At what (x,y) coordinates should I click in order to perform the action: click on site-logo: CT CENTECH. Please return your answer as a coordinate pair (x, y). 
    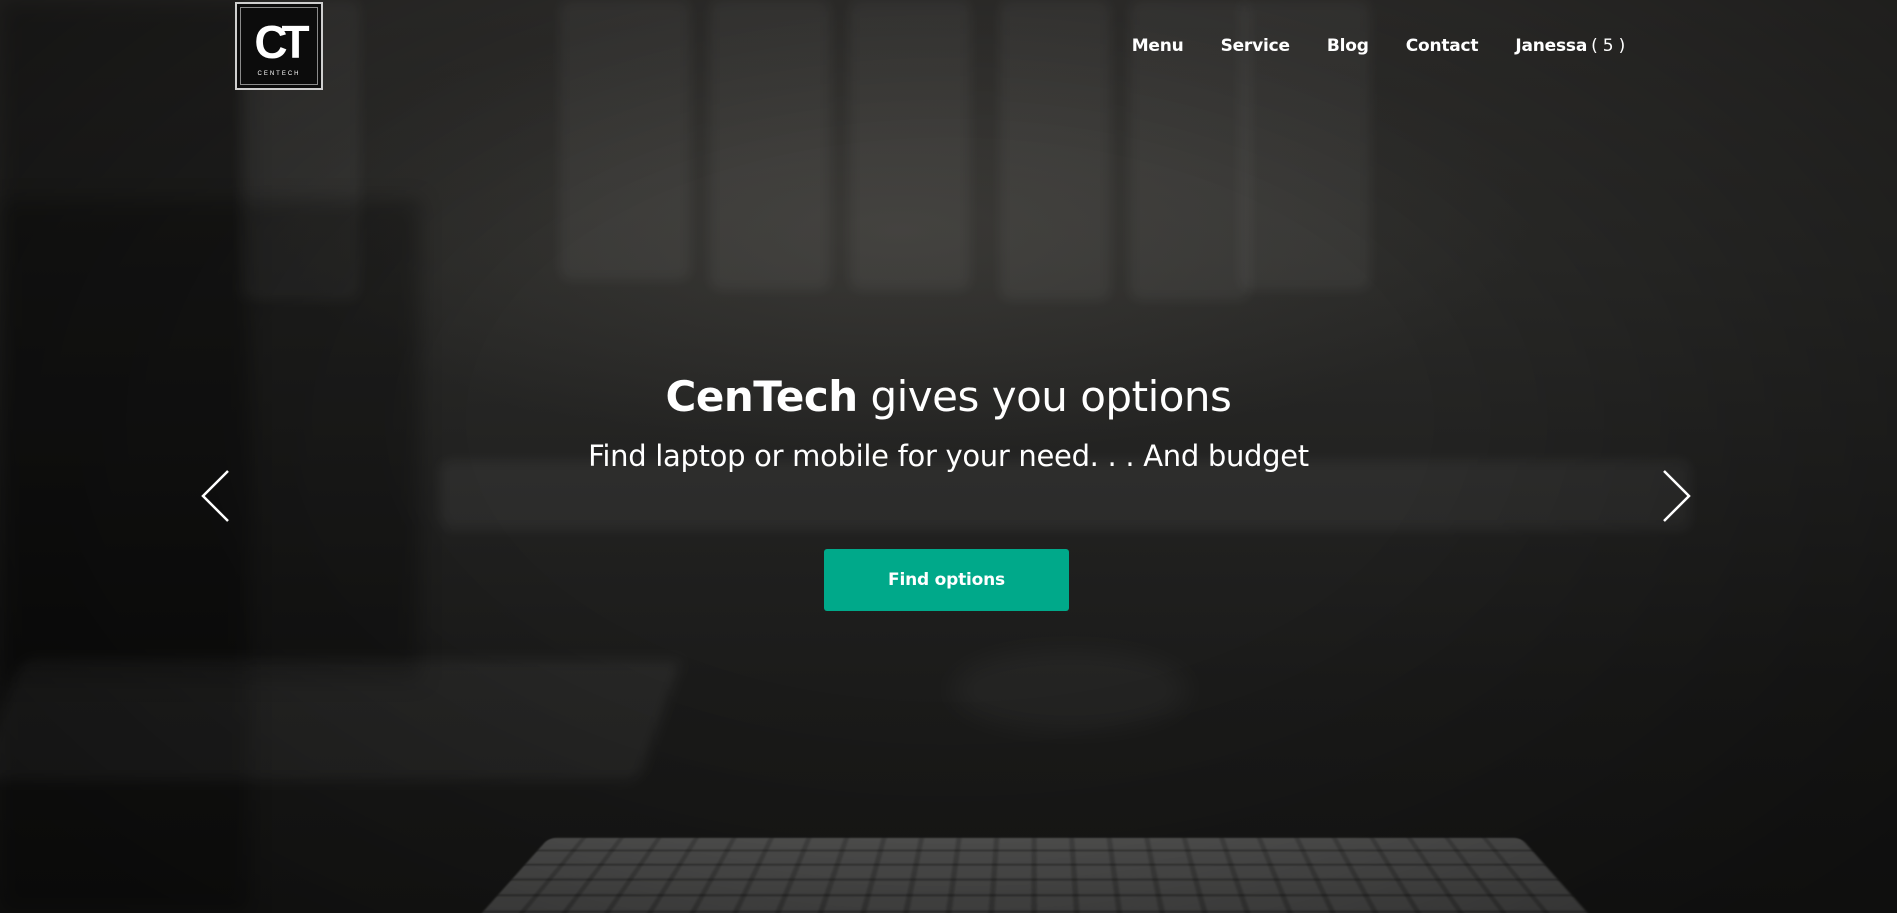
    Looking at the image, I should click on (279, 46).